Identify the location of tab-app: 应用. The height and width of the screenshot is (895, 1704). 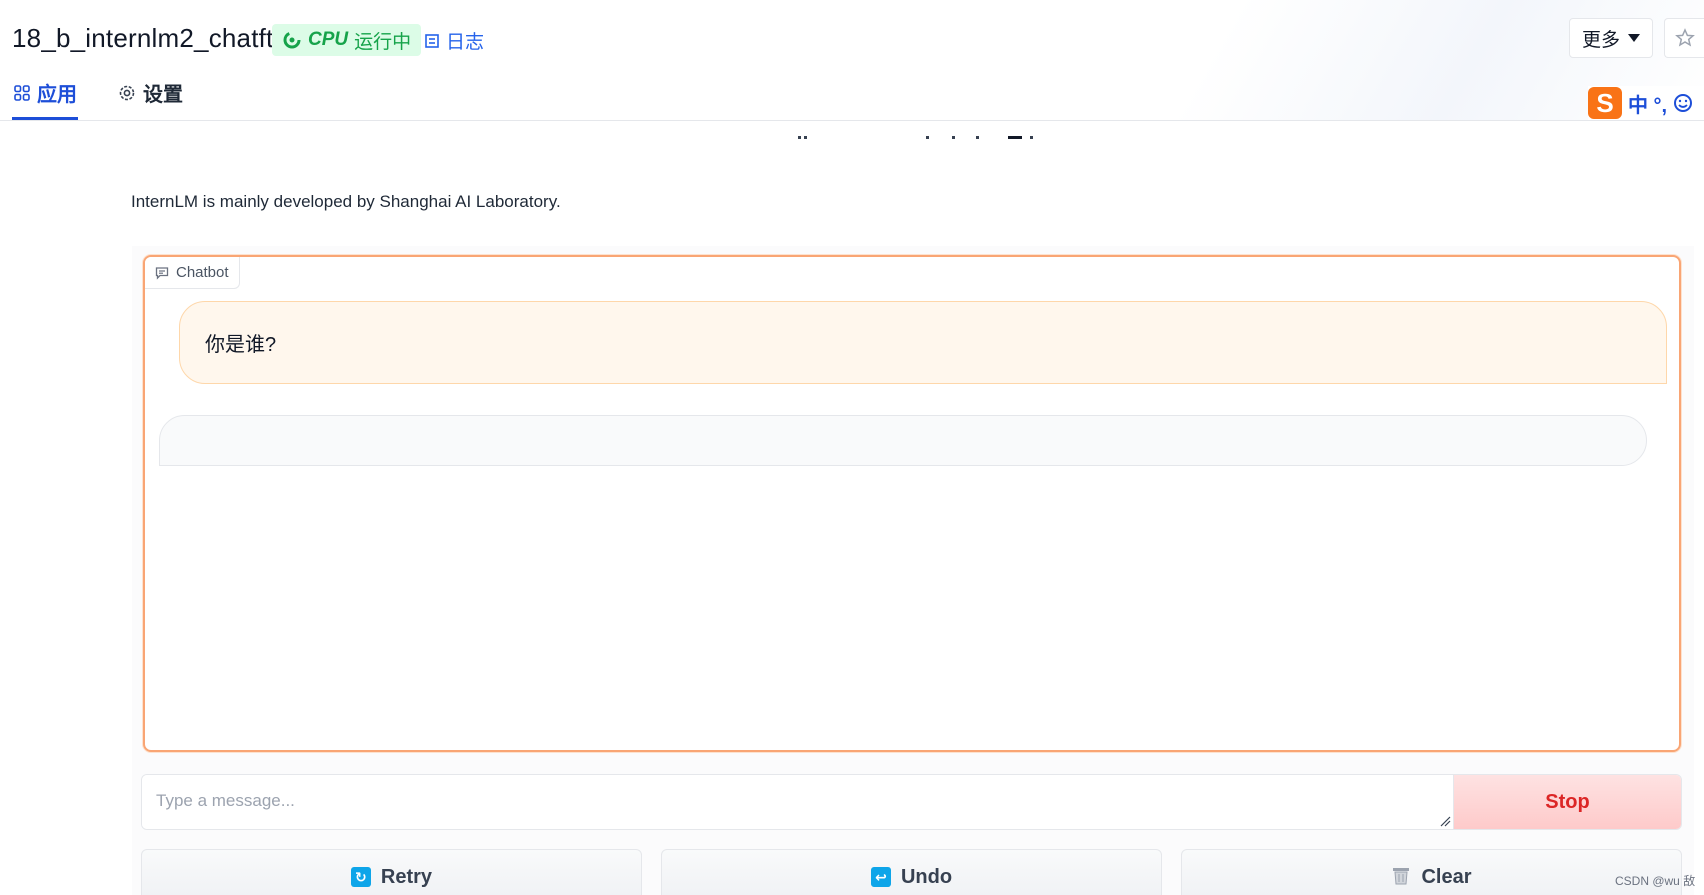
(45, 92).